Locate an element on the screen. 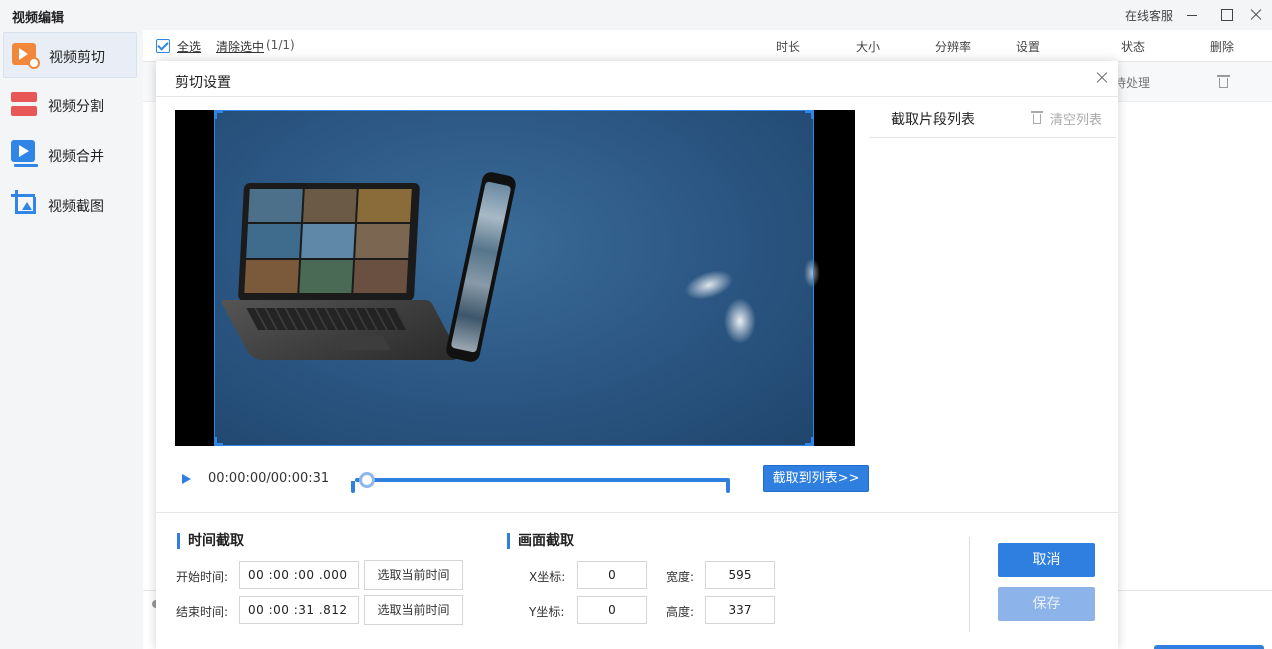 This screenshot has height=649, width=1272. y-coord-input: 0 is located at coordinates (612, 610).